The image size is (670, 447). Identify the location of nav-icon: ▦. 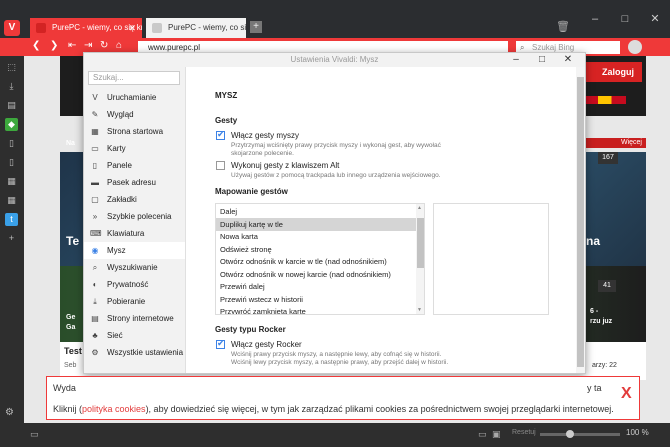
(95, 131).